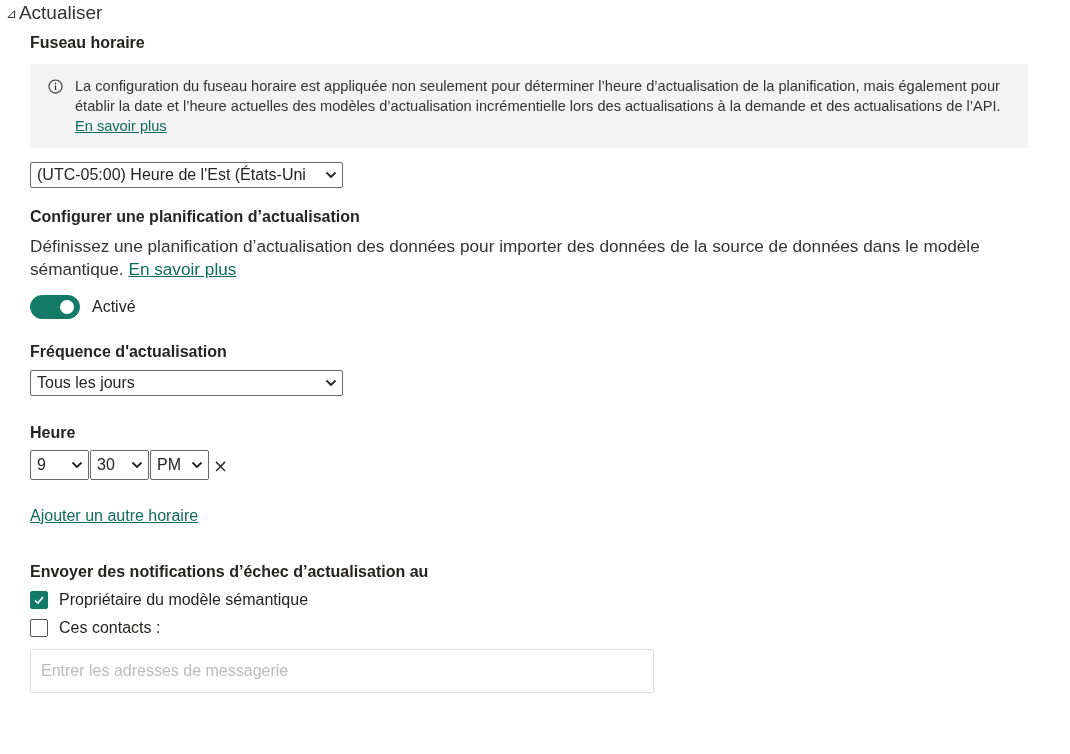  I want to click on email-input-field: Entrer les adresses de messagerie, so click(342, 671).